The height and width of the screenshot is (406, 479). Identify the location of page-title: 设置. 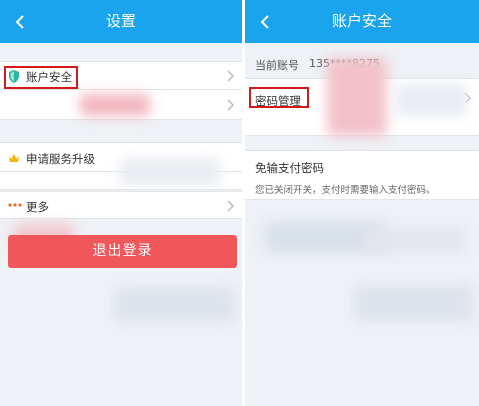
(120, 21).